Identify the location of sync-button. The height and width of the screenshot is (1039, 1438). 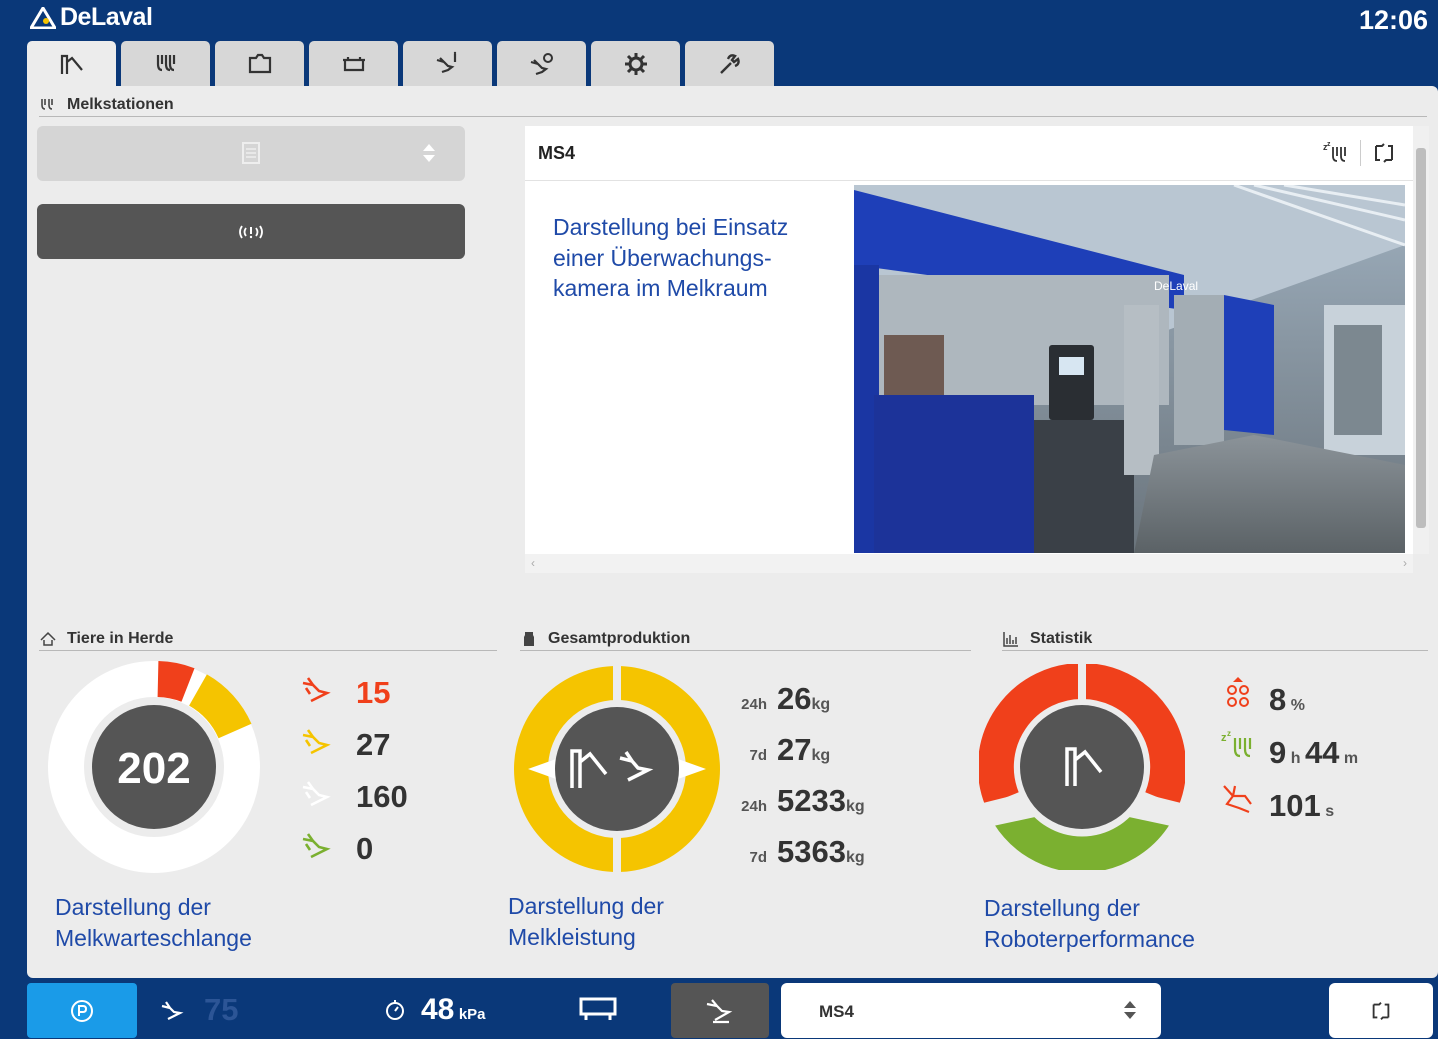
(1381, 1010).